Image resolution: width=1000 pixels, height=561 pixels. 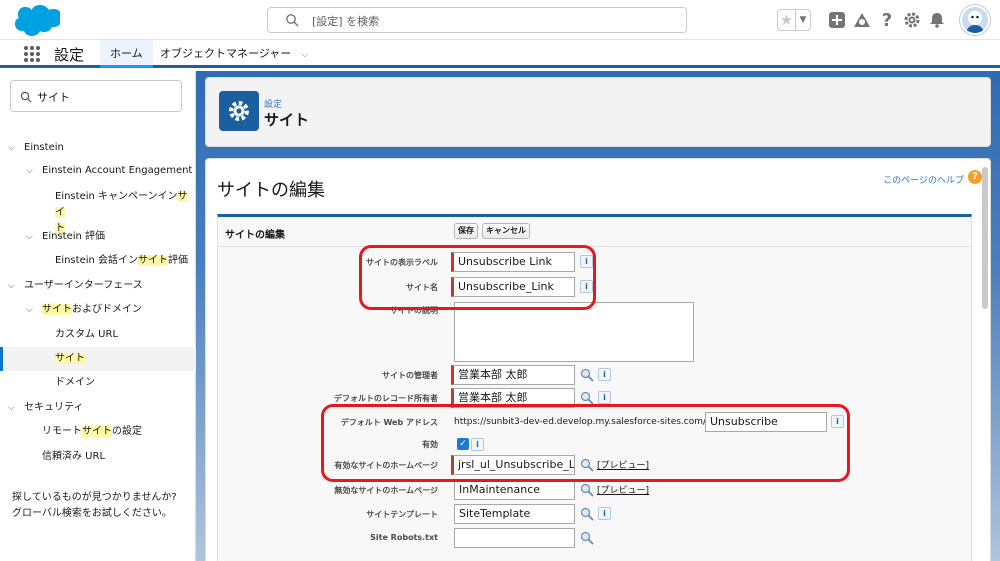 What do you see at coordinates (44, 147) in the screenshot?
I see `tree-label: Einstein` at bounding box center [44, 147].